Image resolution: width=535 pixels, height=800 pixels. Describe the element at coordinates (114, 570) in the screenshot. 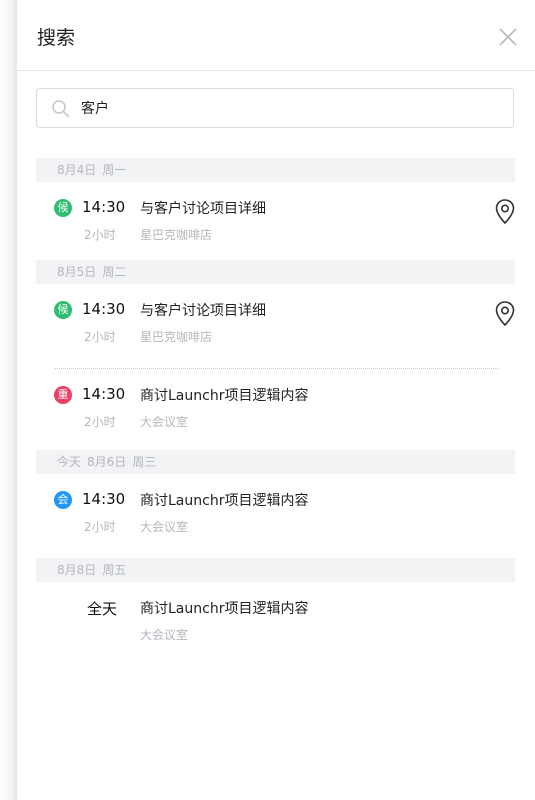

I see `weekday-label: 周五` at that location.